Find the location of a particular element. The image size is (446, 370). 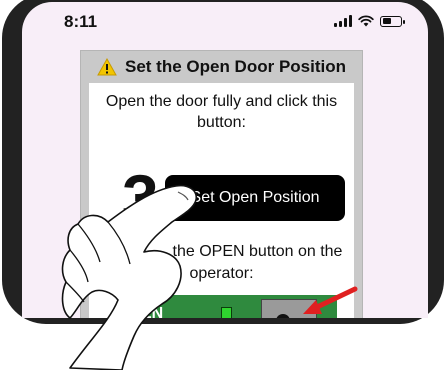

status-icons is located at coordinates (369, 21).